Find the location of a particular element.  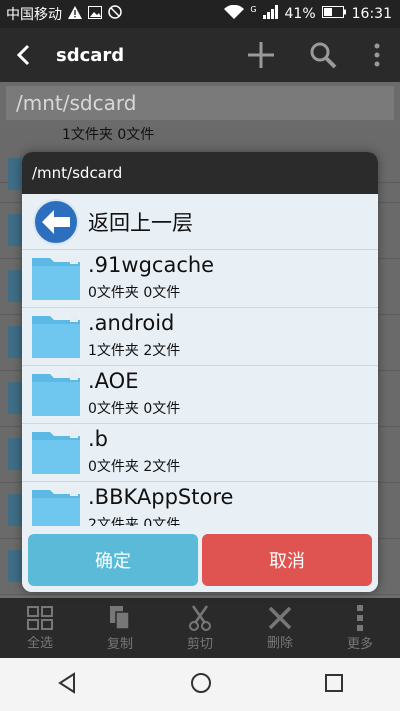

more-button is located at coordinates (377, 55).